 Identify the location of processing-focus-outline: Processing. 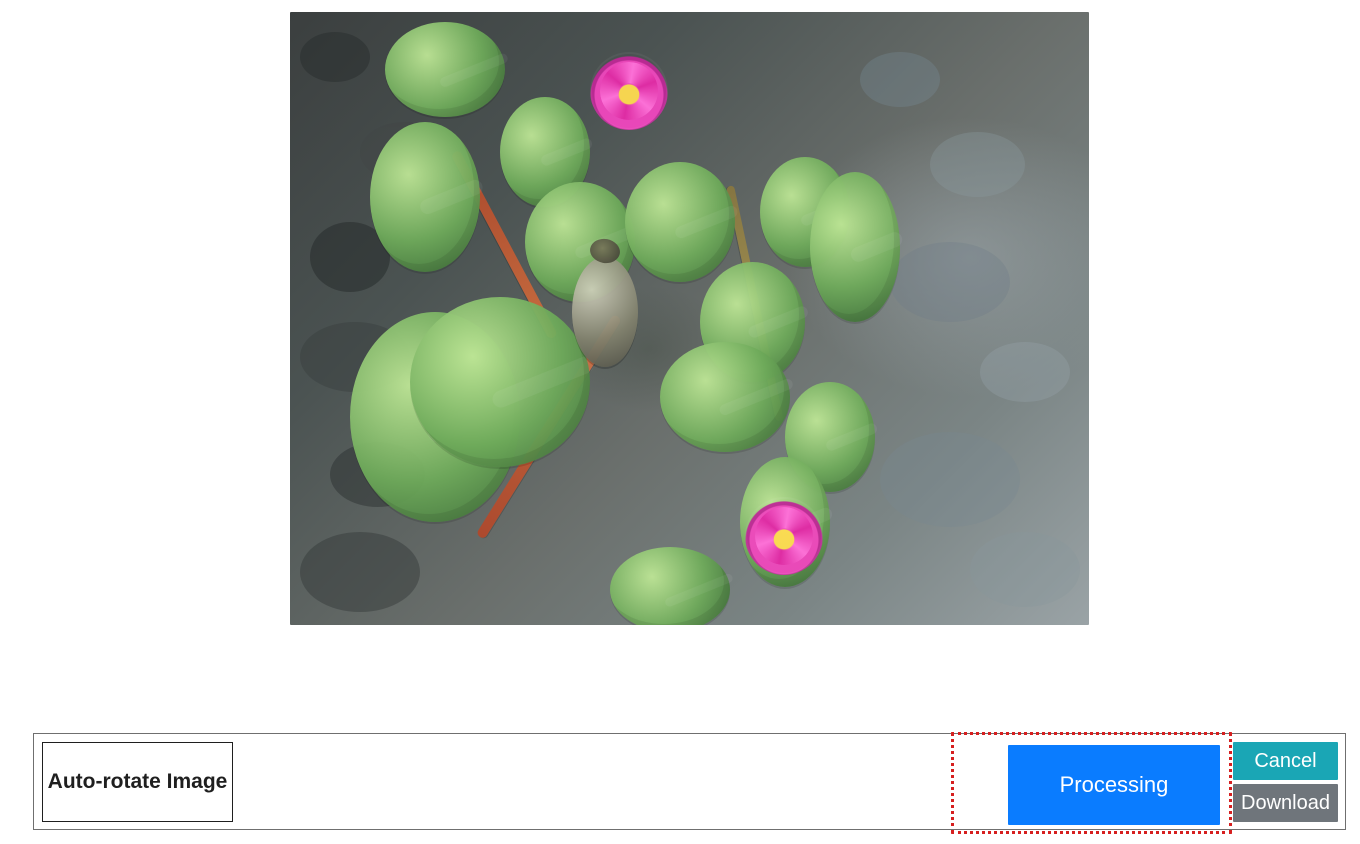
(1091, 783).